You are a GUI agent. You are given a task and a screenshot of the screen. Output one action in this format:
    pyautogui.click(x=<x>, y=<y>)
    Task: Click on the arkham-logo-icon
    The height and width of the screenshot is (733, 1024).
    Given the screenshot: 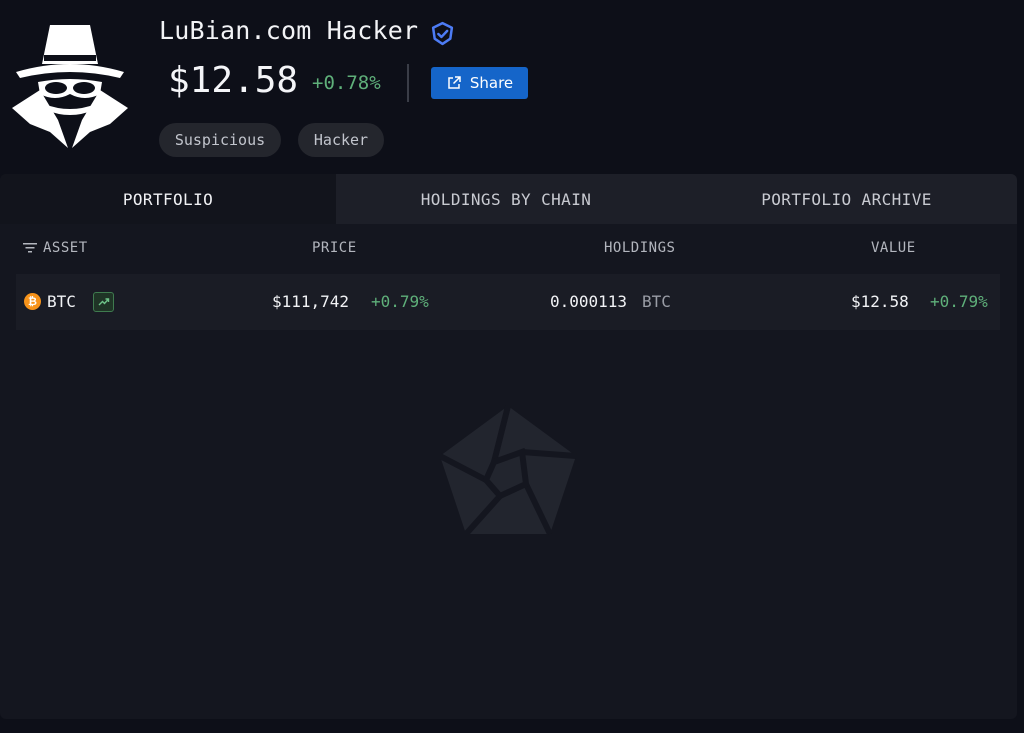 What is the action you would take?
    pyautogui.click(x=507, y=470)
    